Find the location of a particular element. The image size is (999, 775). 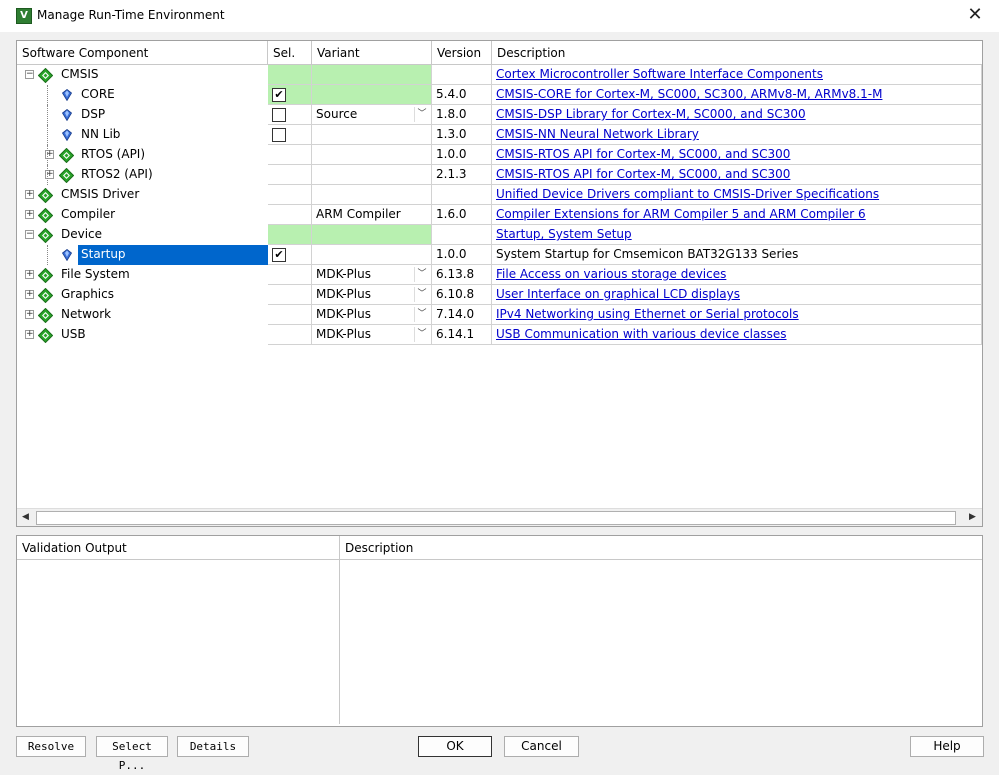

scroll-thumb is located at coordinates (496, 518).